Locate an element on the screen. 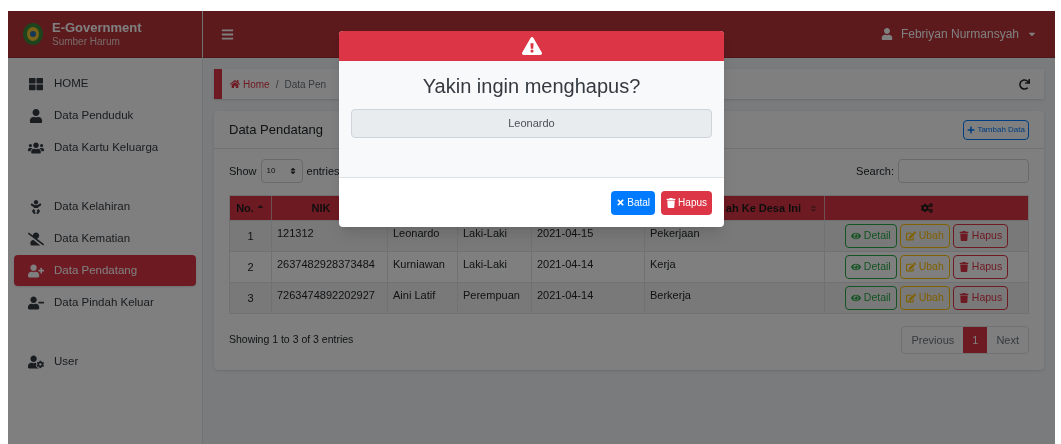 This screenshot has height=444, width=1061. plus-icon is located at coordinates (971, 129).